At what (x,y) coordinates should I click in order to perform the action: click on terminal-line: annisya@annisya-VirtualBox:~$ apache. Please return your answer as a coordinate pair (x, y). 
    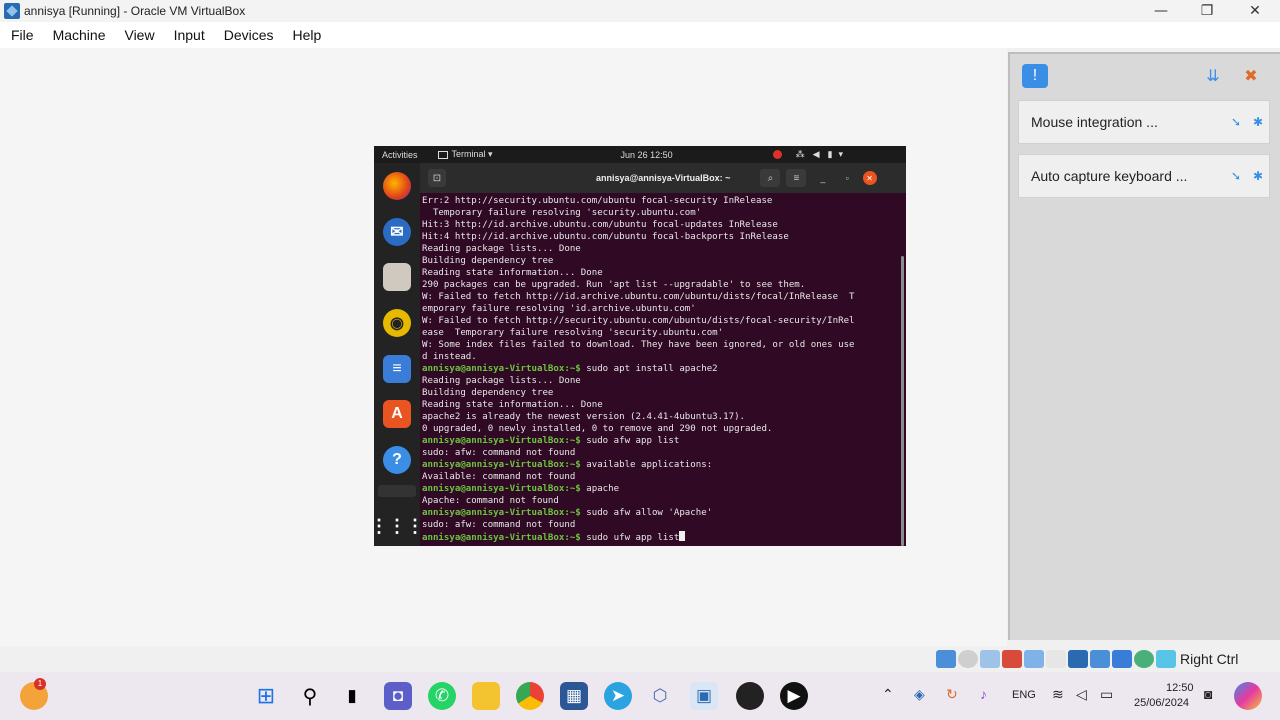
    Looking at the image, I should click on (664, 489).